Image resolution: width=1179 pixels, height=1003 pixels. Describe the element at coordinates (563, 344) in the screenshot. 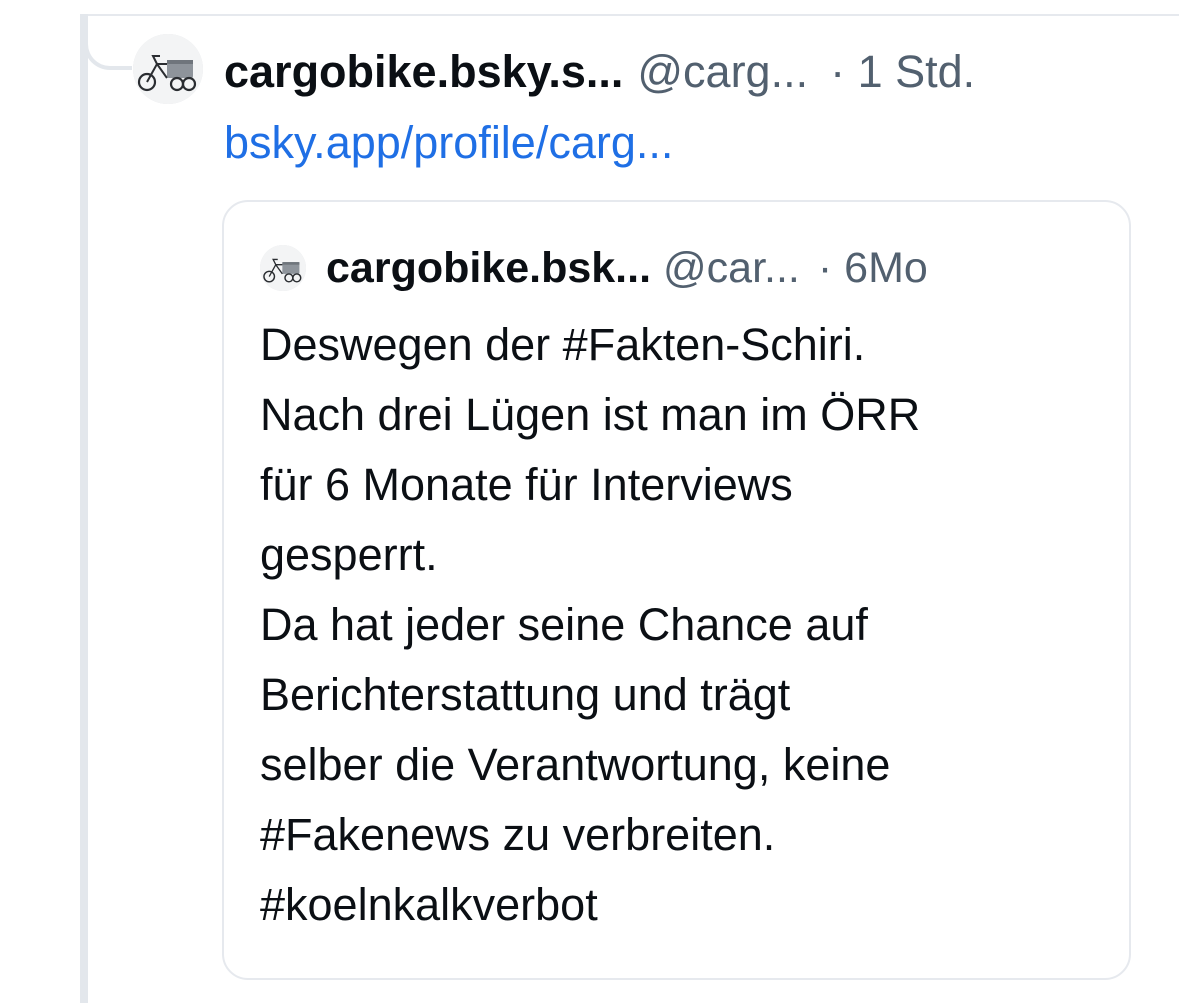

I see `quoted-post-text-line: Deswegen der #Fakten-Schiri.` at that location.